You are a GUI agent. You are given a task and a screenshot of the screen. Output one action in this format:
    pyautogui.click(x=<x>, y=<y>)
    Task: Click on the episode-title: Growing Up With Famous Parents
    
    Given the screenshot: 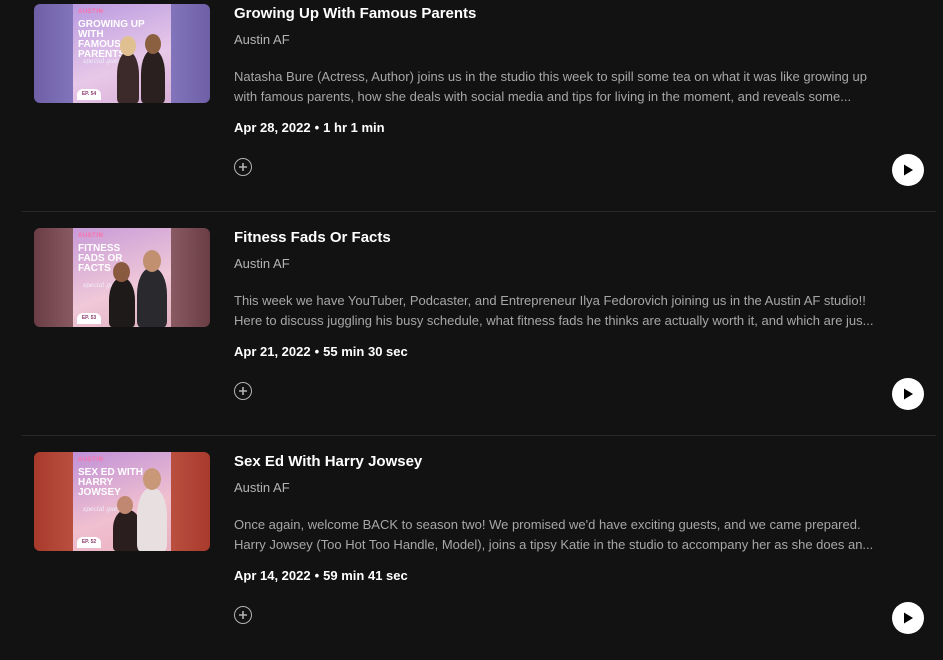 What is the action you would take?
    pyautogui.click(x=355, y=13)
    